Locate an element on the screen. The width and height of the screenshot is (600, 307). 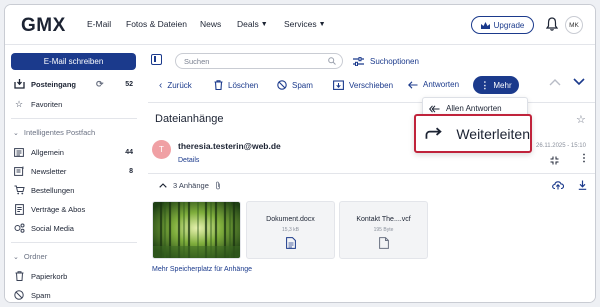
contract-icon is located at coordinates (19, 209).